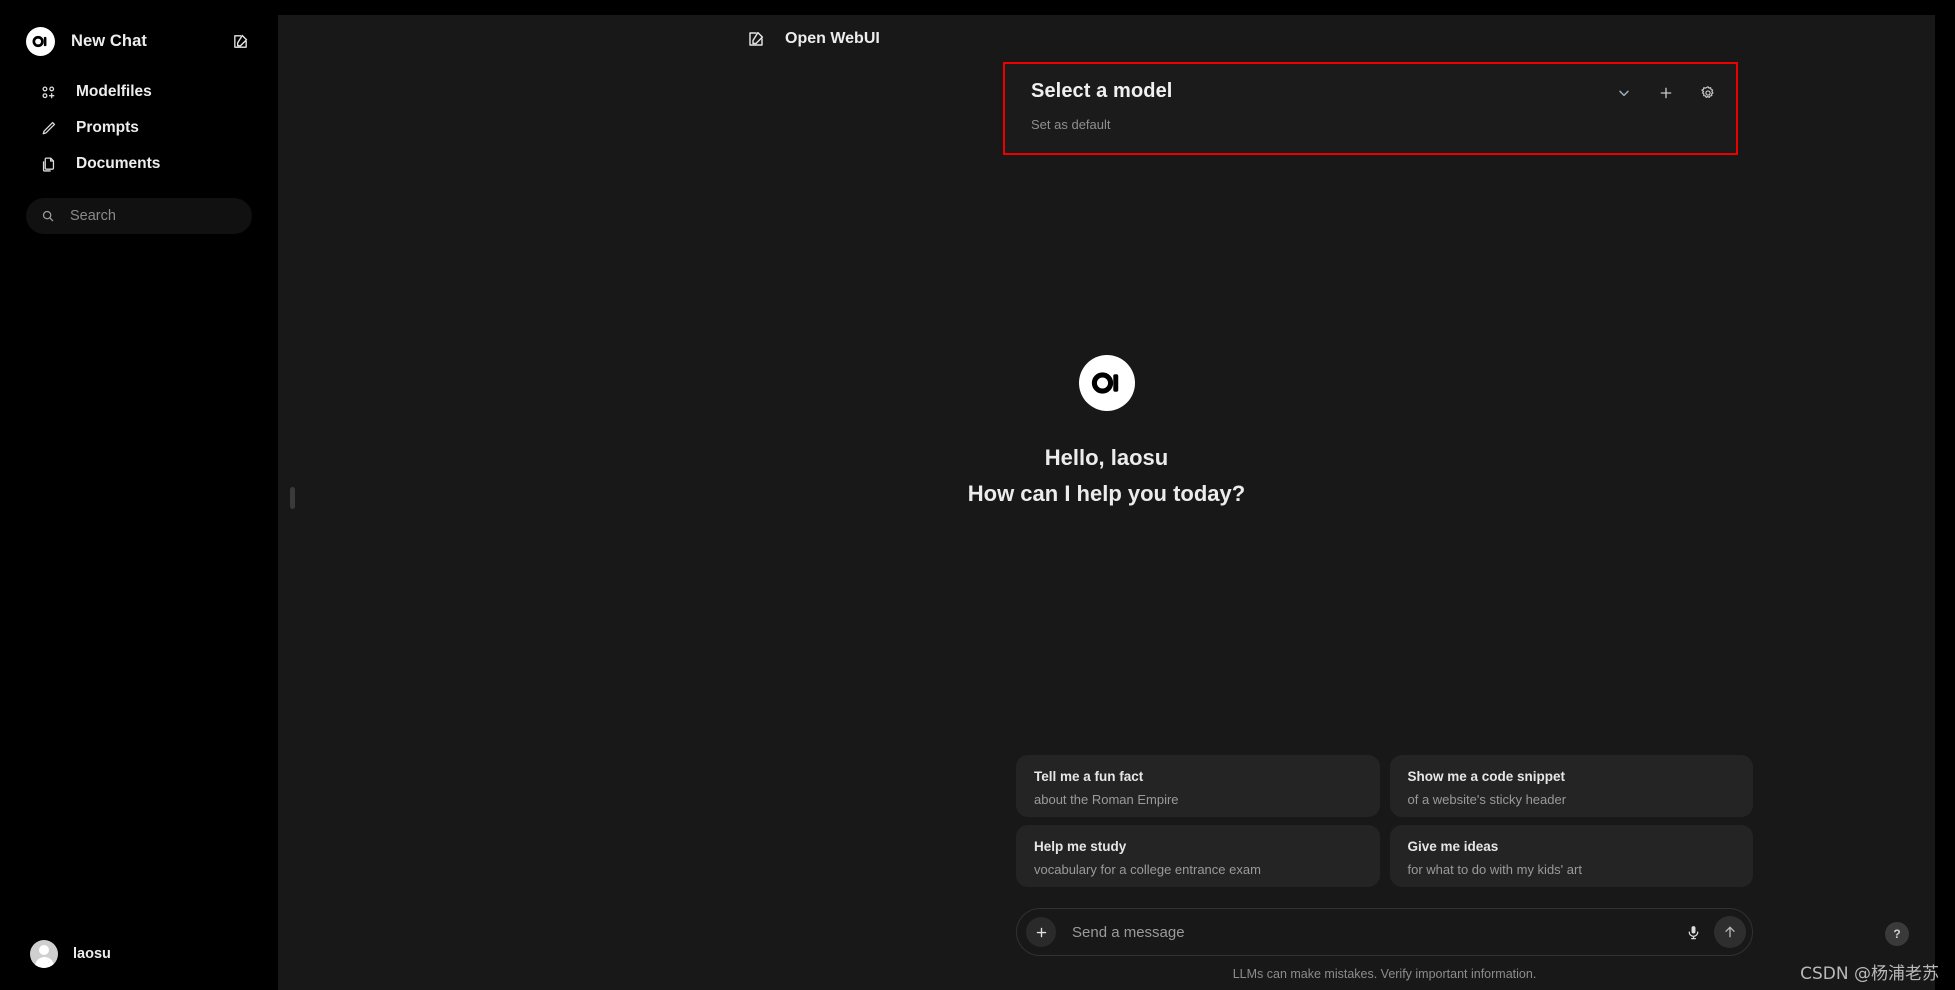  Describe the element at coordinates (48, 216) in the screenshot. I see `search-icon` at that location.